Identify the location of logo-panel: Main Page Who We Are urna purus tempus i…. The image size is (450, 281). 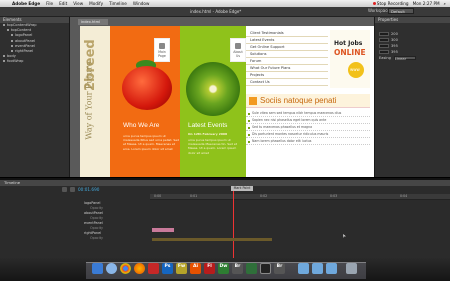
(145, 101).